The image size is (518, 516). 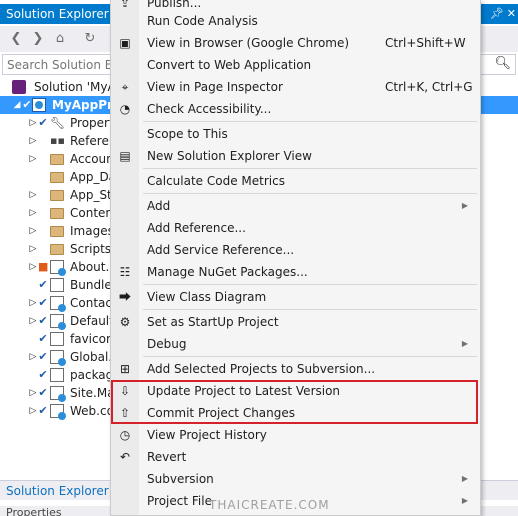 I want to click on tree-label: Conten, so click(x=92, y=213).